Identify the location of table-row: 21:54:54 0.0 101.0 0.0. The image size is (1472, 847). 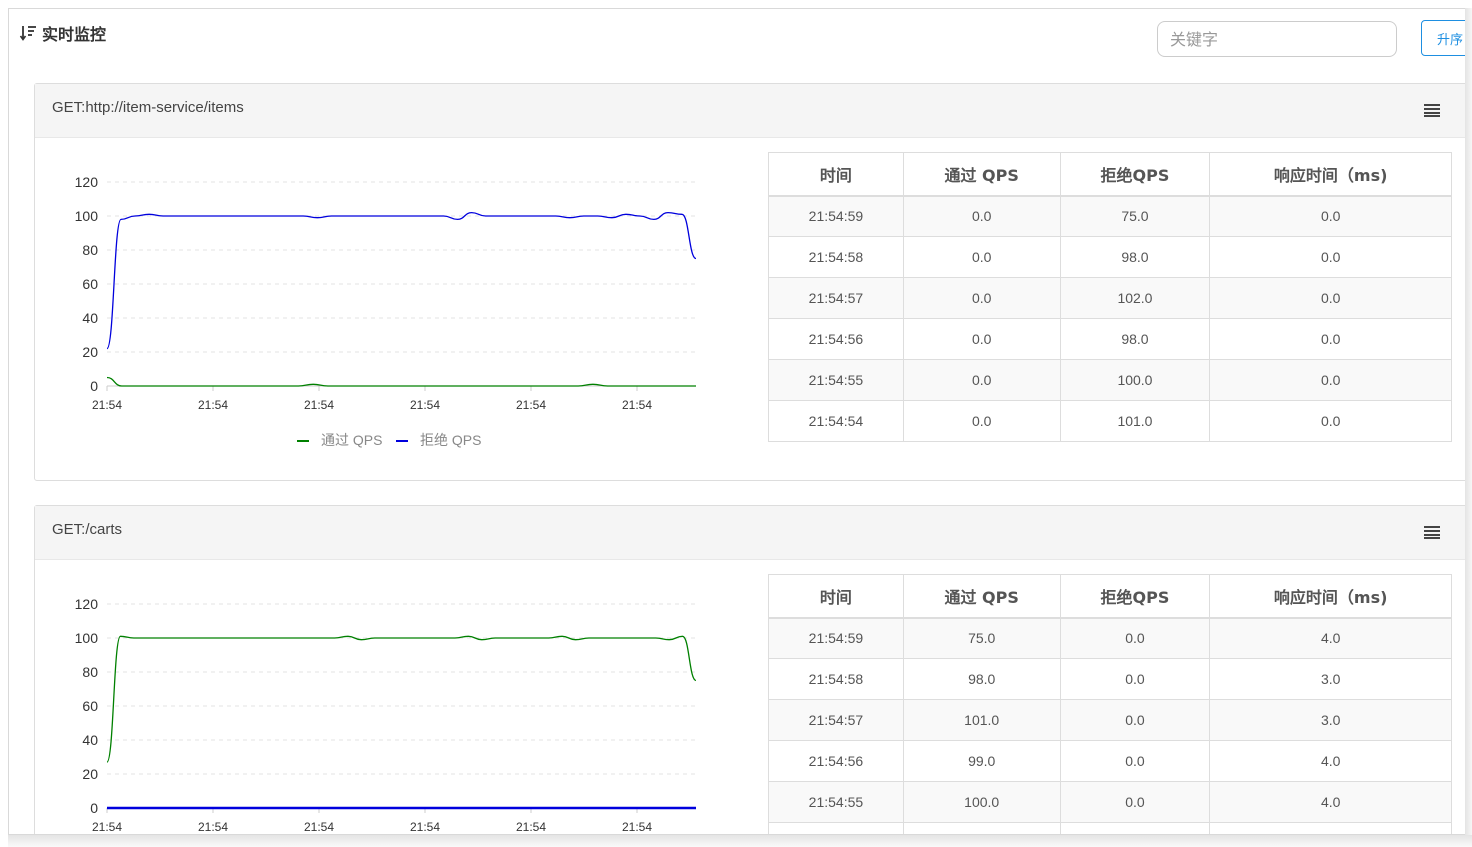
(1110, 421).